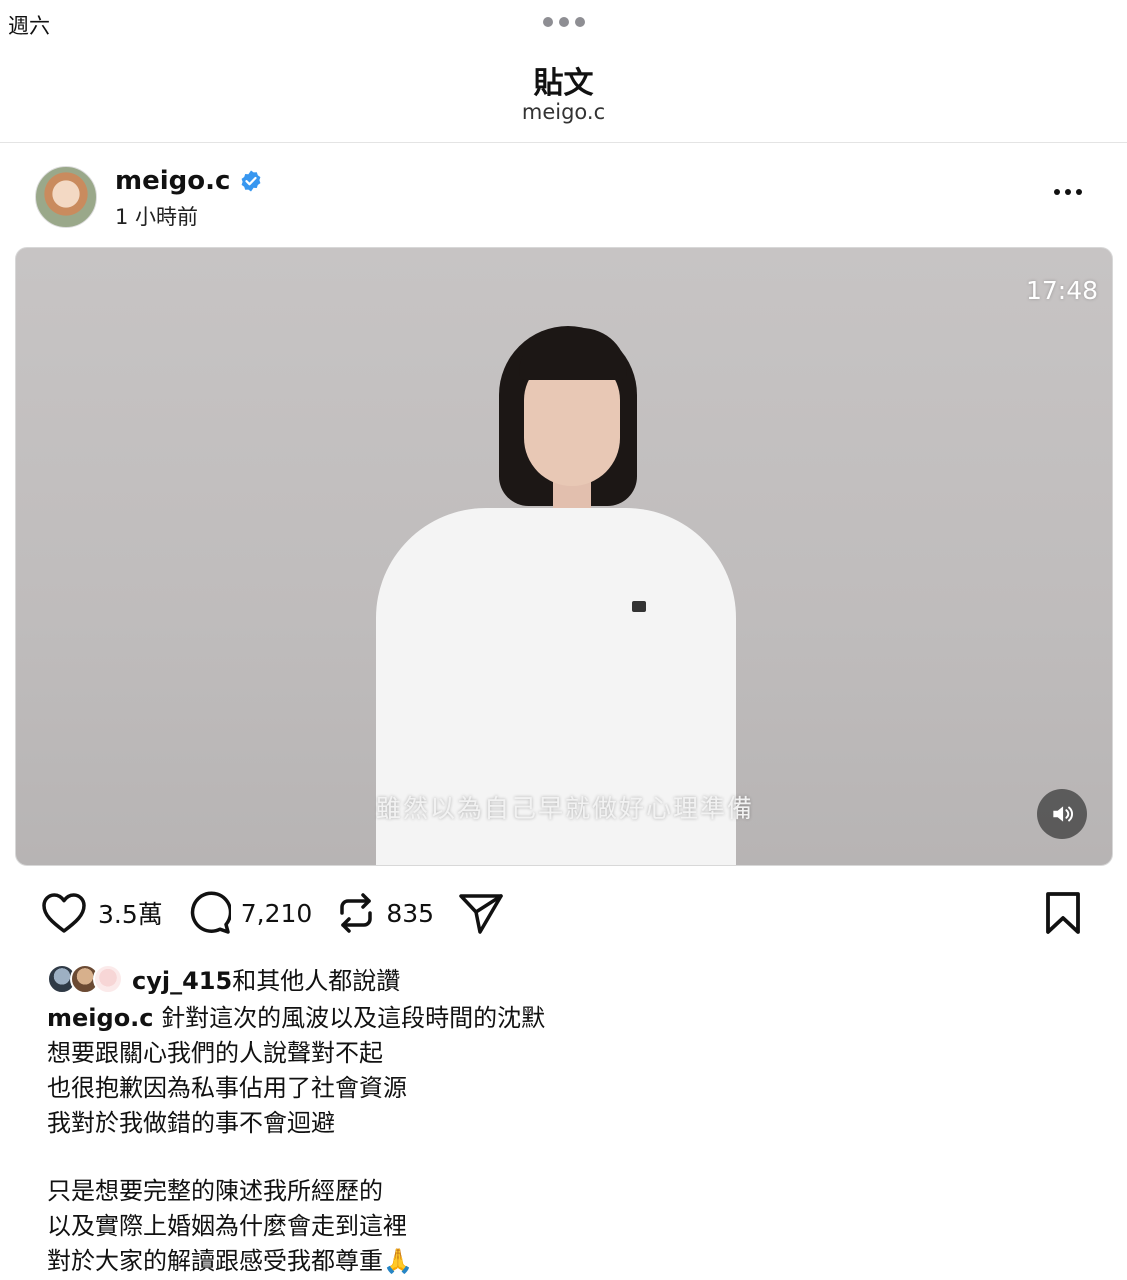  Describe the element at coordinates (227, 1226) in the screenshot. I see `caption-line: 以及實際上婚姻為什麼會走到這裡` at that location.